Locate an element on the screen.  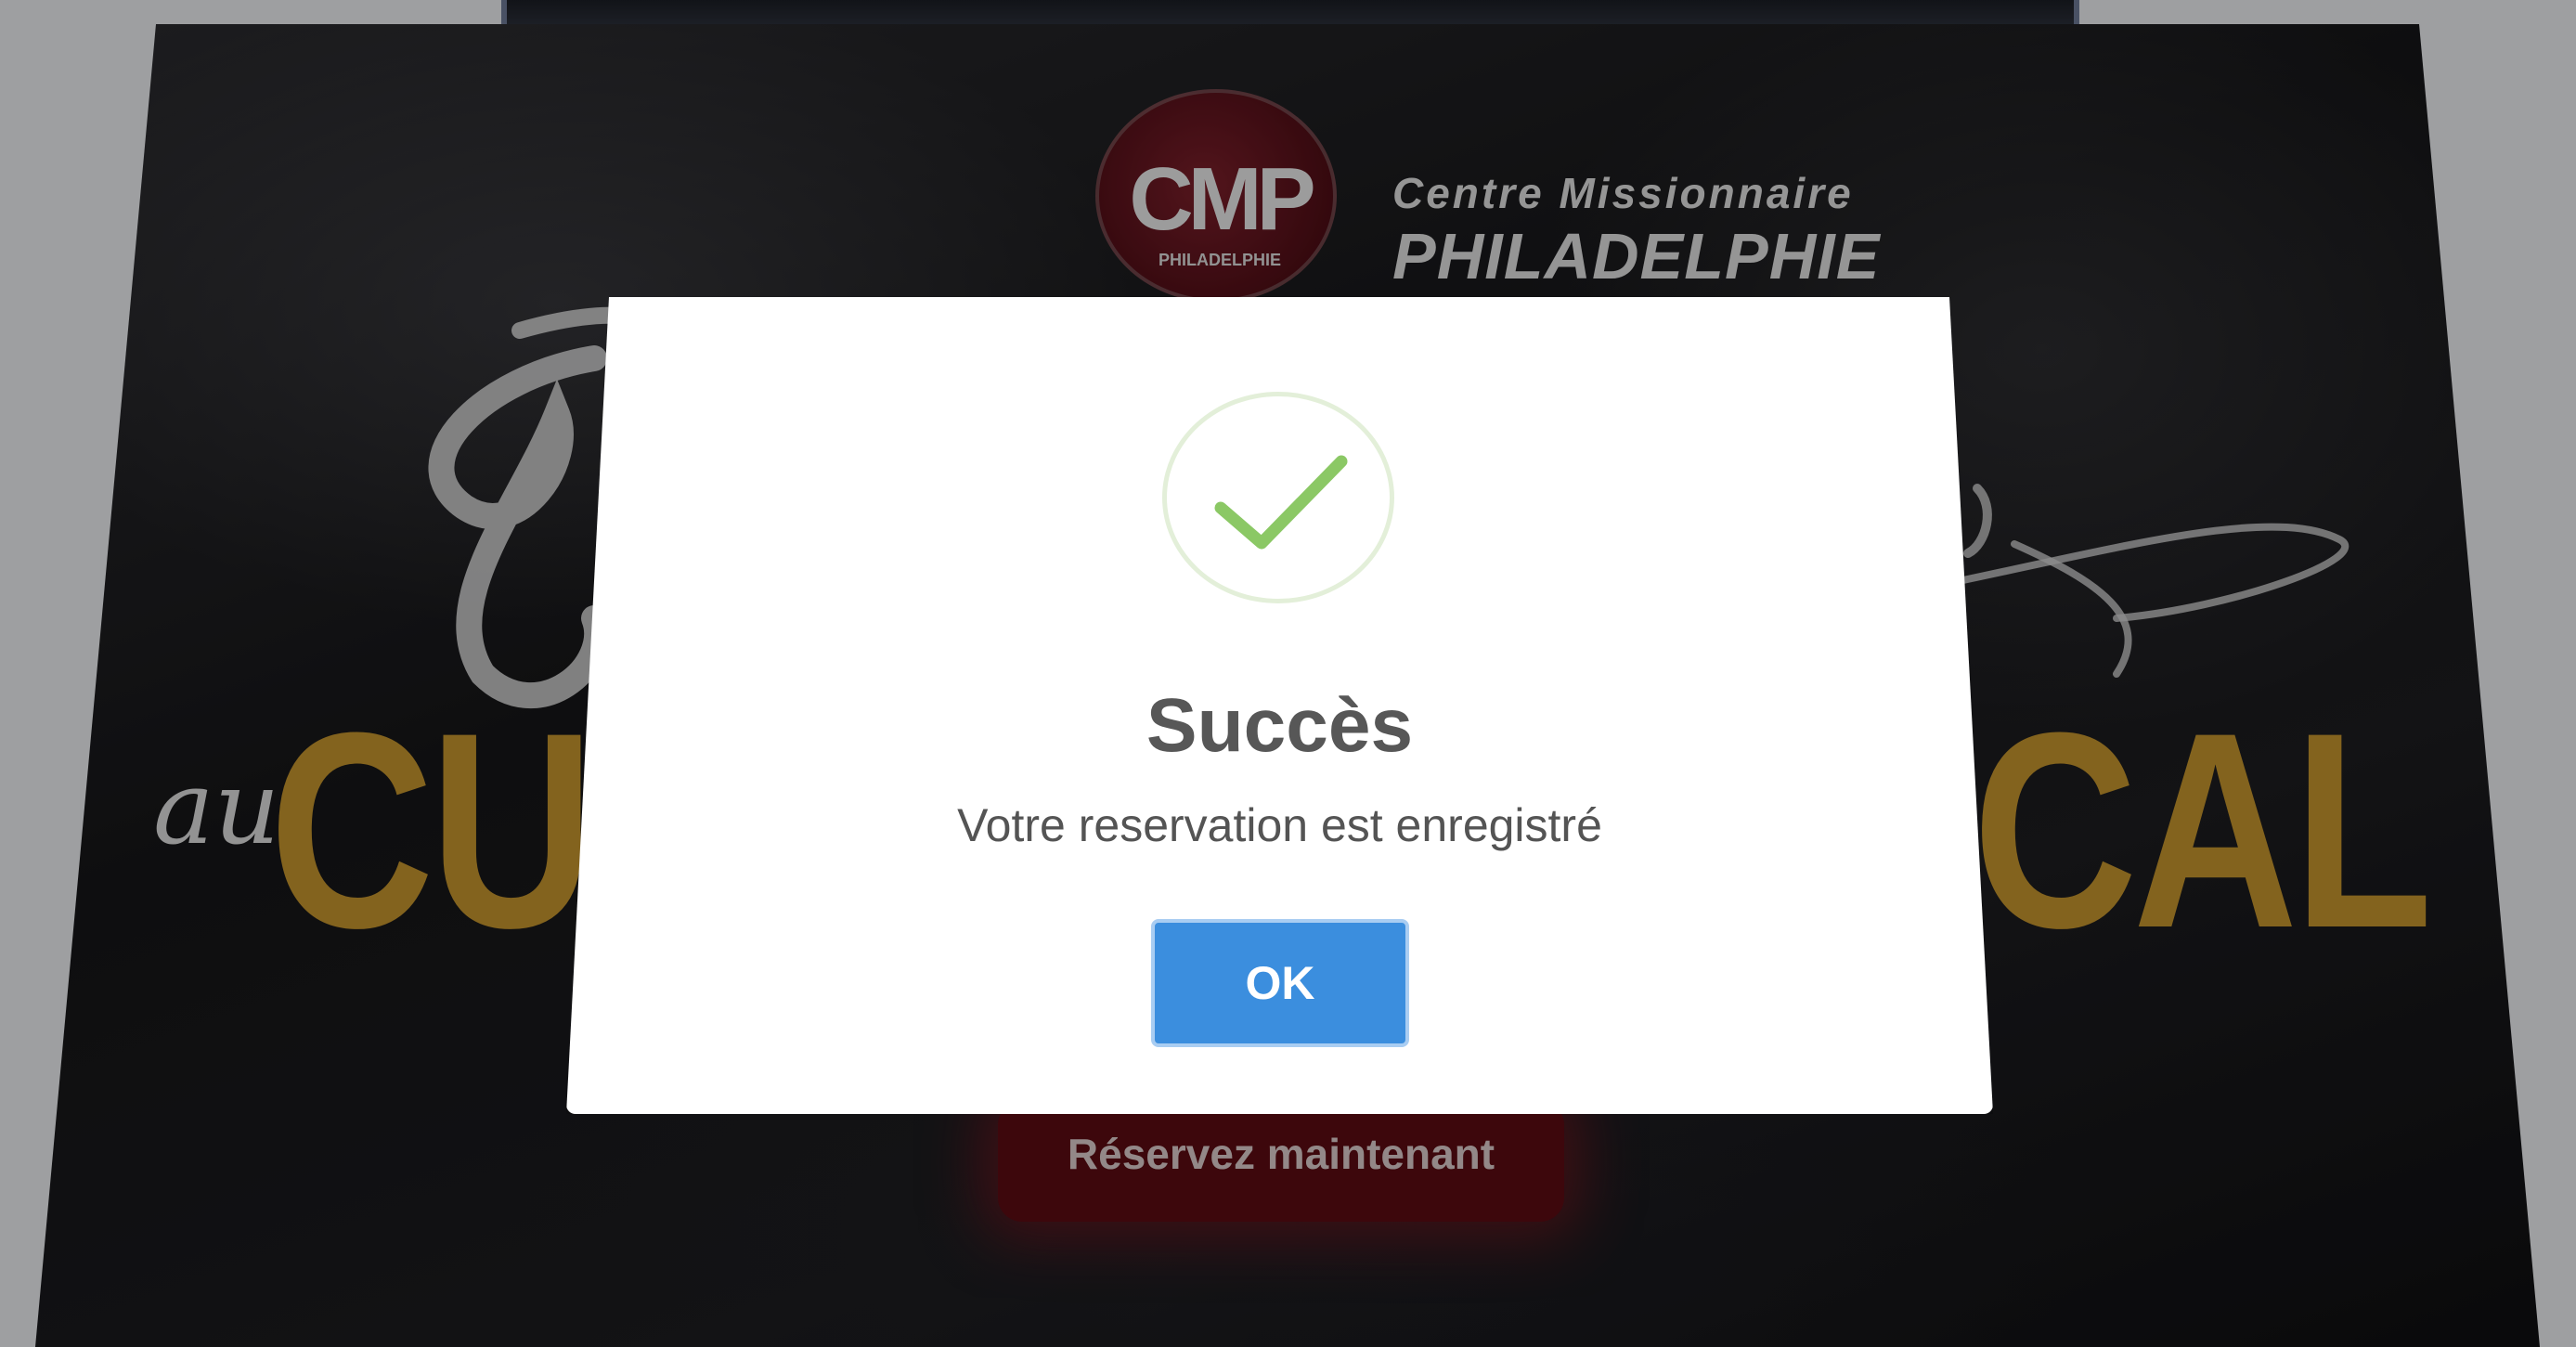
success-check-icon is located at coordinates (1278, 497).